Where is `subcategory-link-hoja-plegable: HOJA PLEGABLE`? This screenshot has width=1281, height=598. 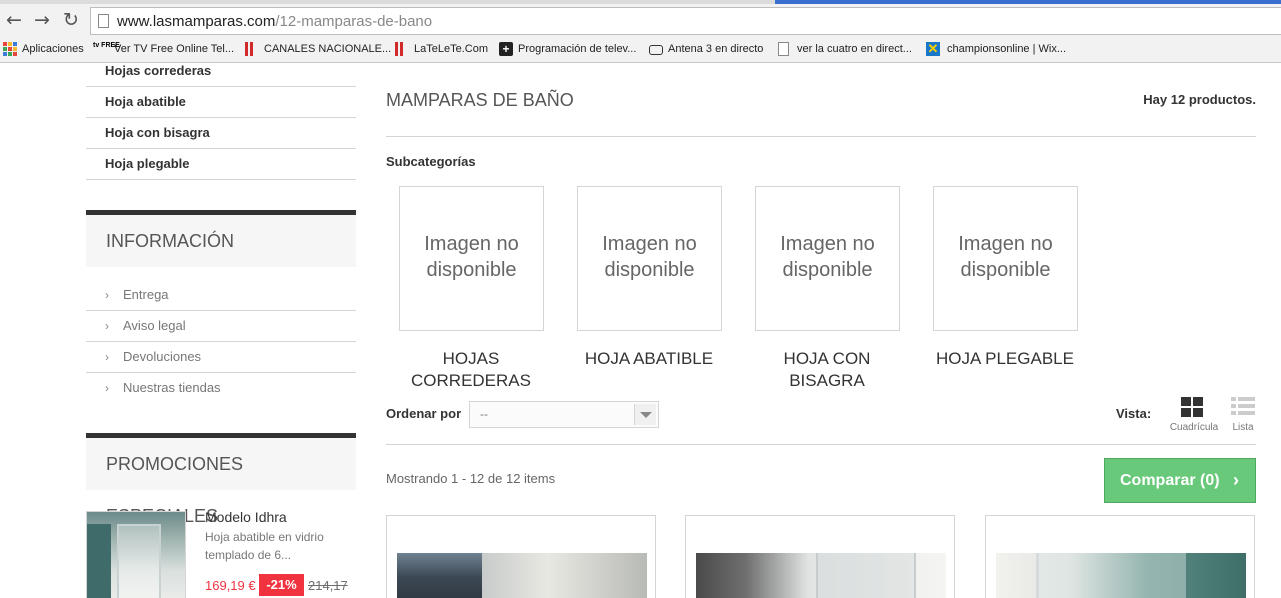 subcategory-link-hoja-plegable: HOJA PLEGABLE is located at coordinates (1005, 359).